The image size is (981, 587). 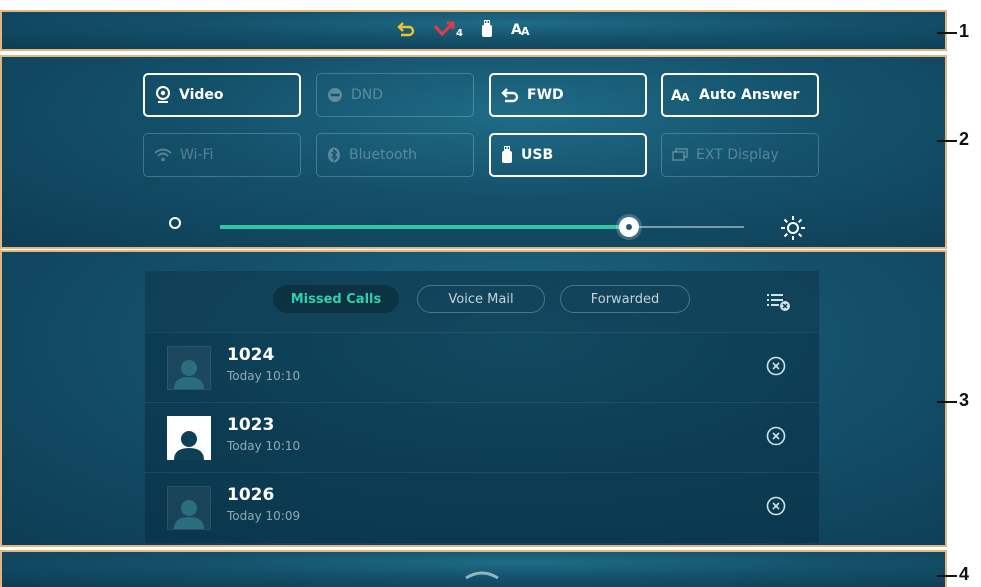 I want to click on video-label: Video, so click(x=201, y=95).